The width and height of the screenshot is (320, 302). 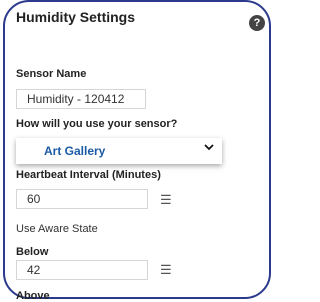 I want to click on above-label: Above, so click(x=33, y=296).